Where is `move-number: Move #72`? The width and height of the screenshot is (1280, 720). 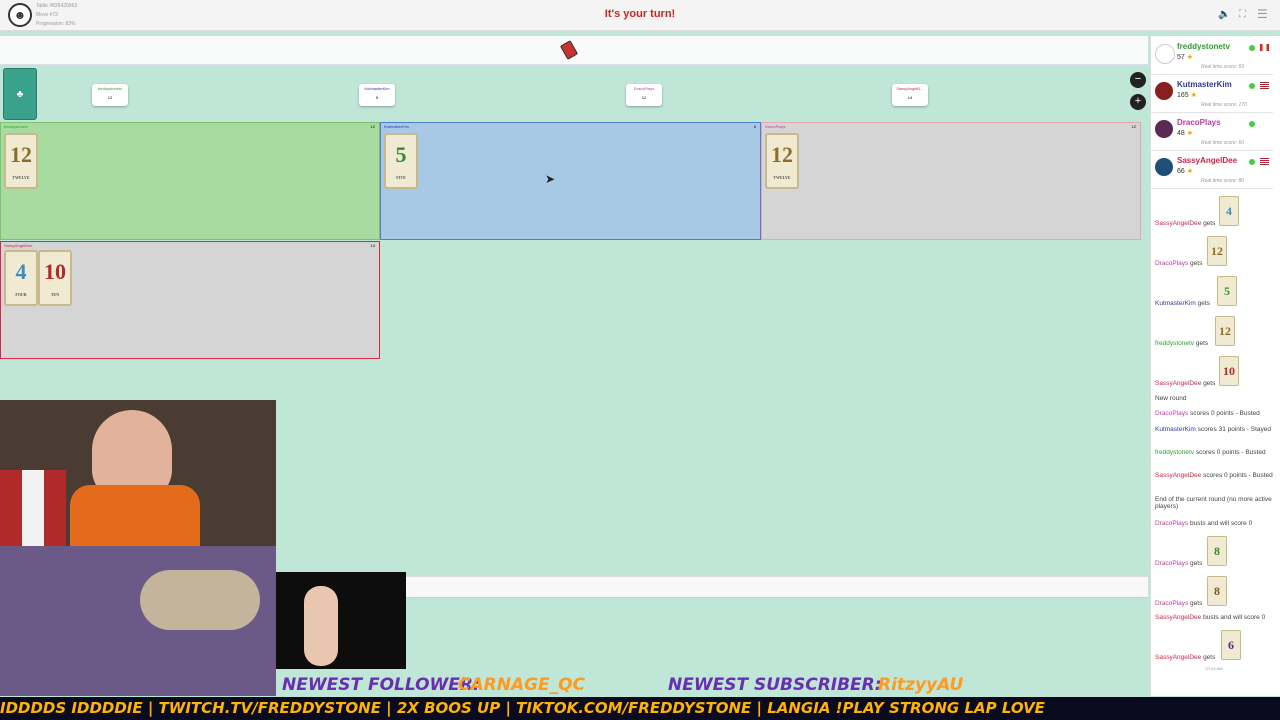
move-number: Move #72 is located at coordinates (47, 15).